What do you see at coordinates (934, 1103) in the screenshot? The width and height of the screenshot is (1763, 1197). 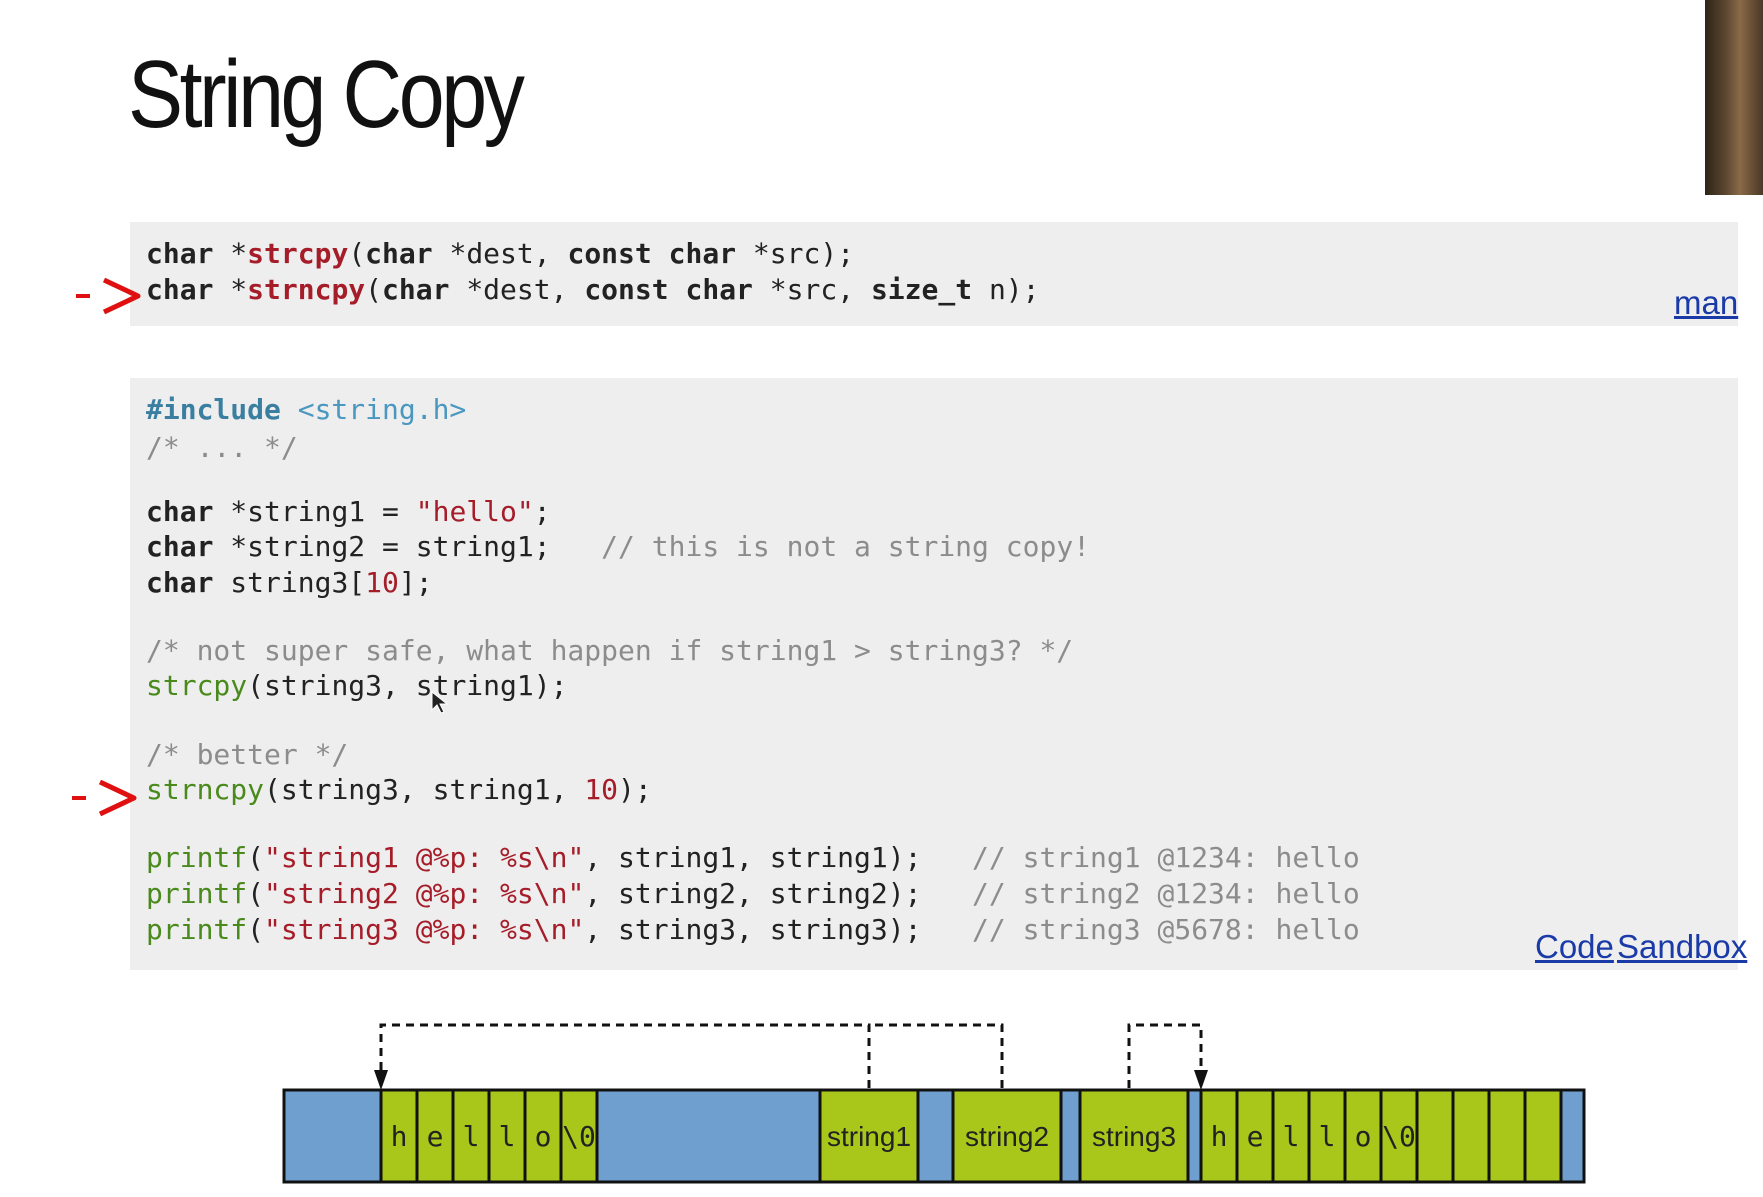 I see `memory-diagram: h e l l o \0 string1 string2 string3 h e l l o \0` at bounding box center [934, 1103].